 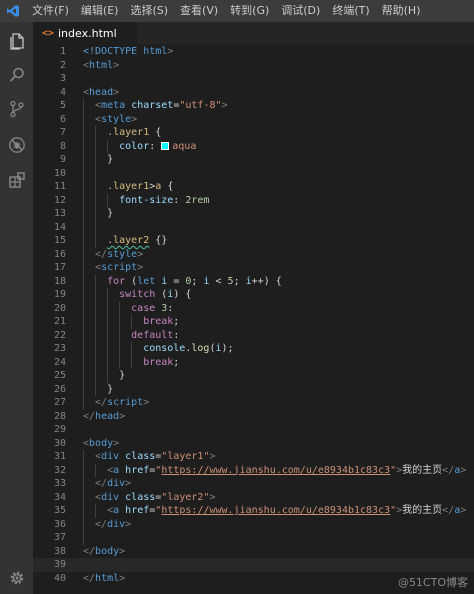 What do you see at coordinates (253, 497) in the screenshot?
I see `code-line: 34 <div class="layer2">` at bounding box center [253, 497].